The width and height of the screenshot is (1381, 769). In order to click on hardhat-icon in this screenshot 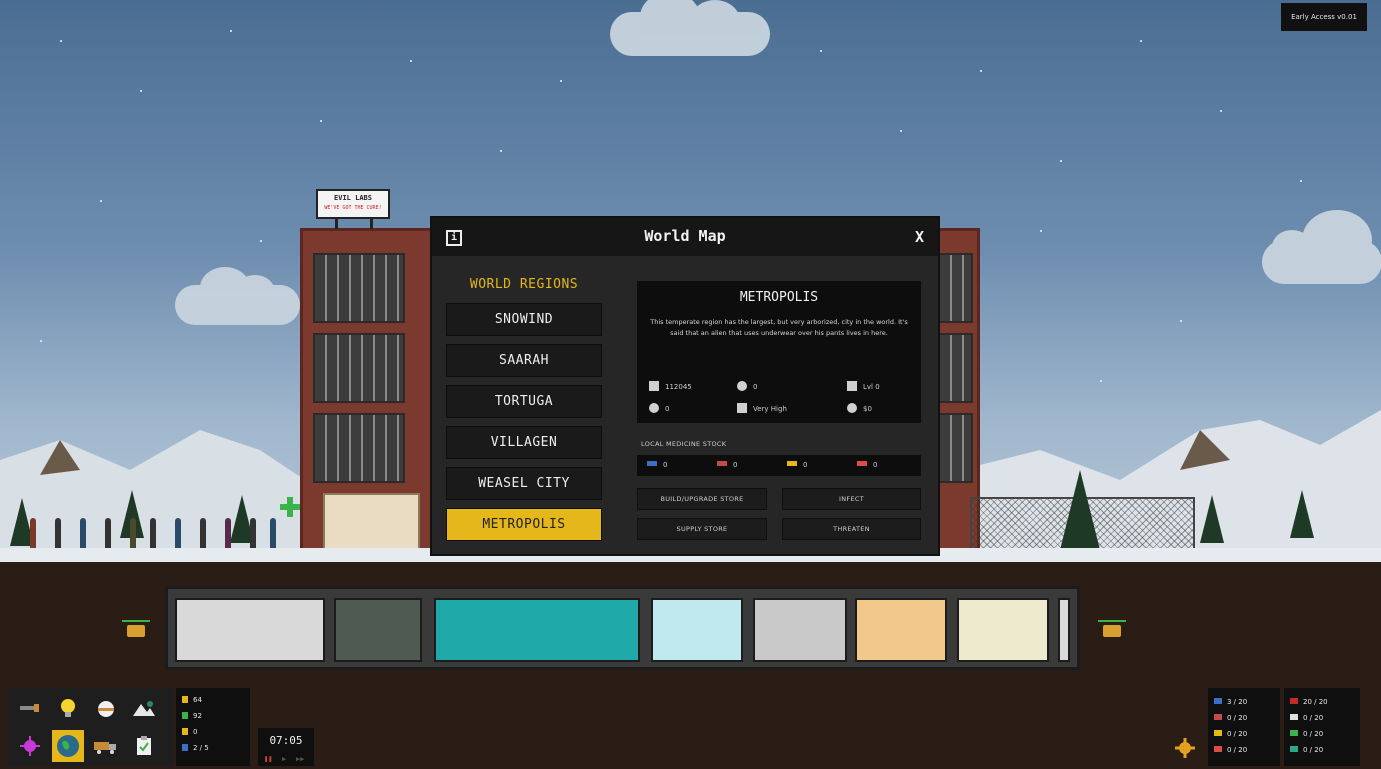, I will do `click(106, 709)`.